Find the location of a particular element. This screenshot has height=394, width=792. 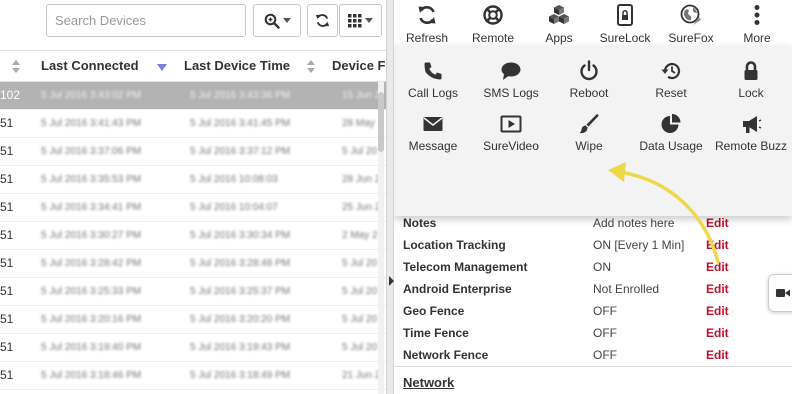

menu-item-surevideo: SureVideo is located at coordinates (511, 135).